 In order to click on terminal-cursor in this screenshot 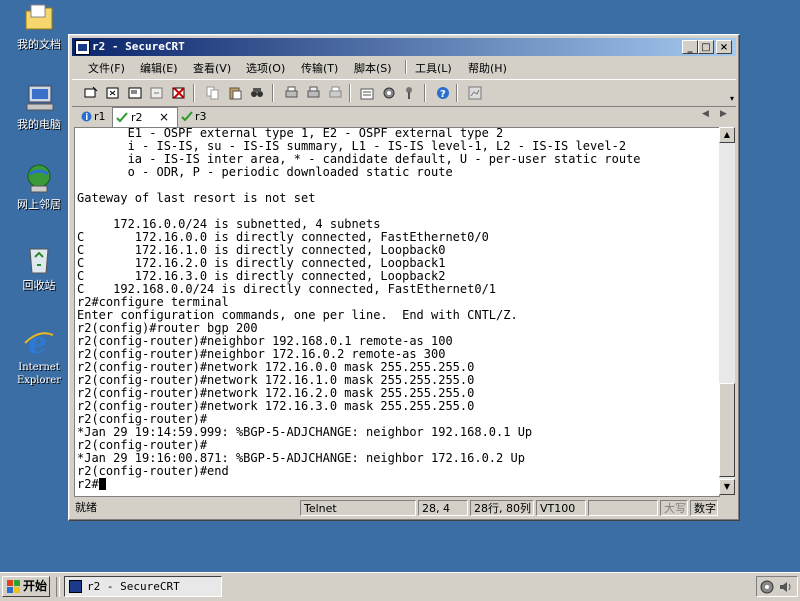, I will do `click(102, 484)`.